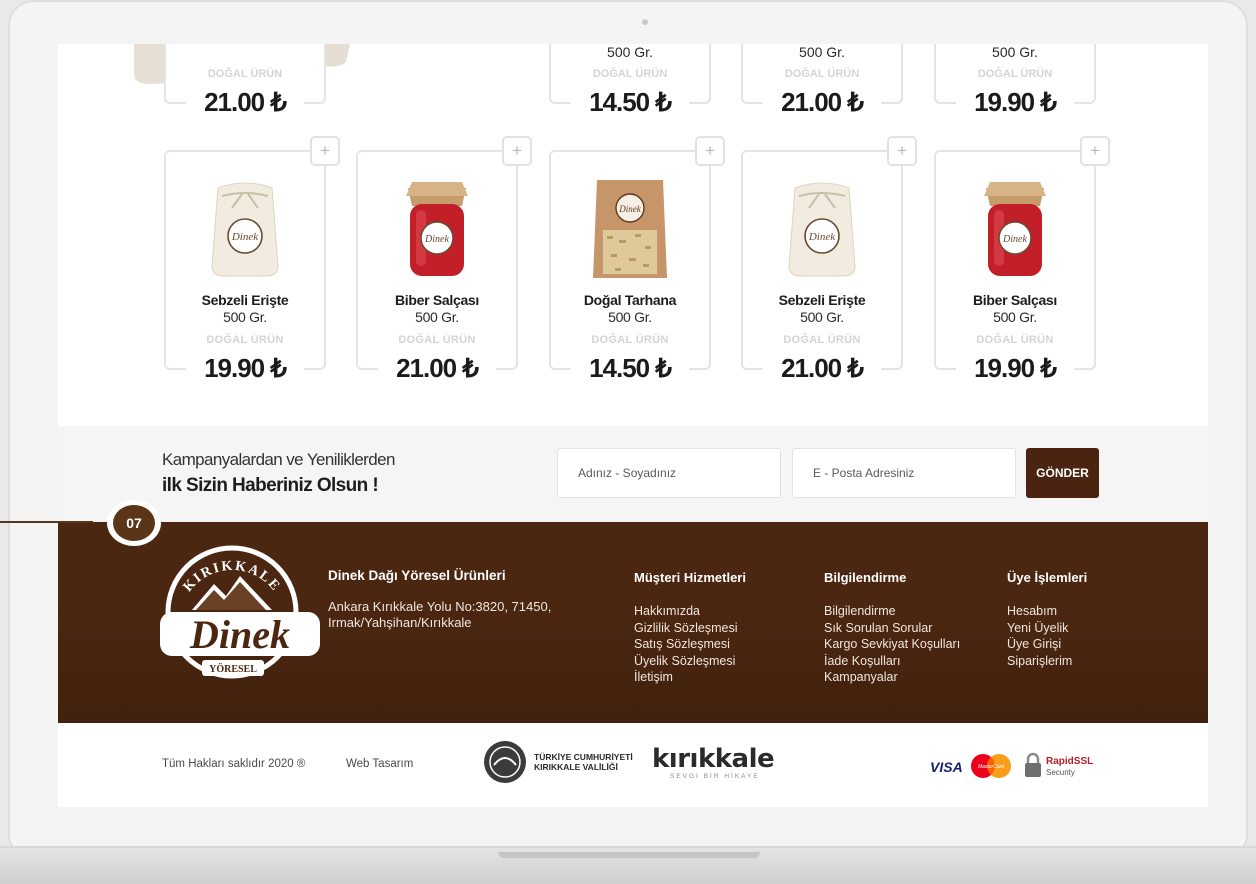 The height and width of the screenshot is (884, 1256). What do you see at coordinates (690, 677) in the screenshot?
I see `footer-link: İletişim` at bounding box center [690, 677].